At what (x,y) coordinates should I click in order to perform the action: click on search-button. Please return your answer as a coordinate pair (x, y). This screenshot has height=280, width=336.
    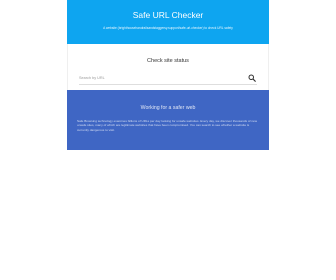
    Looking at the image, I should click on (252, 78).